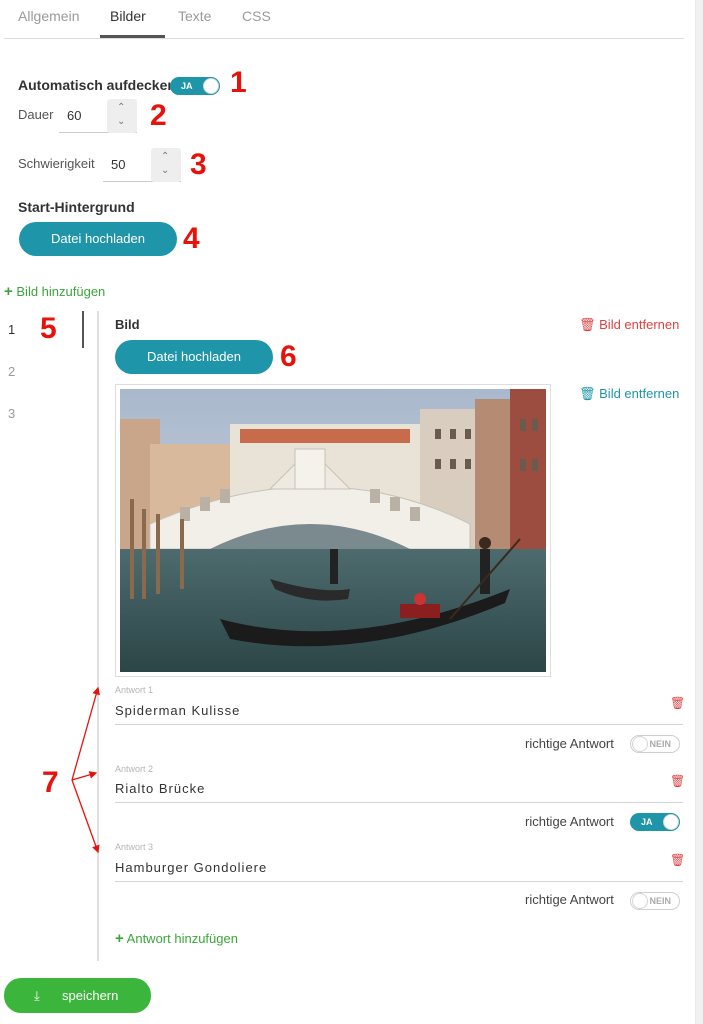 The width and height of the screenshot is (703, 1024). I want to click on scrollbar, so click(699, 512).